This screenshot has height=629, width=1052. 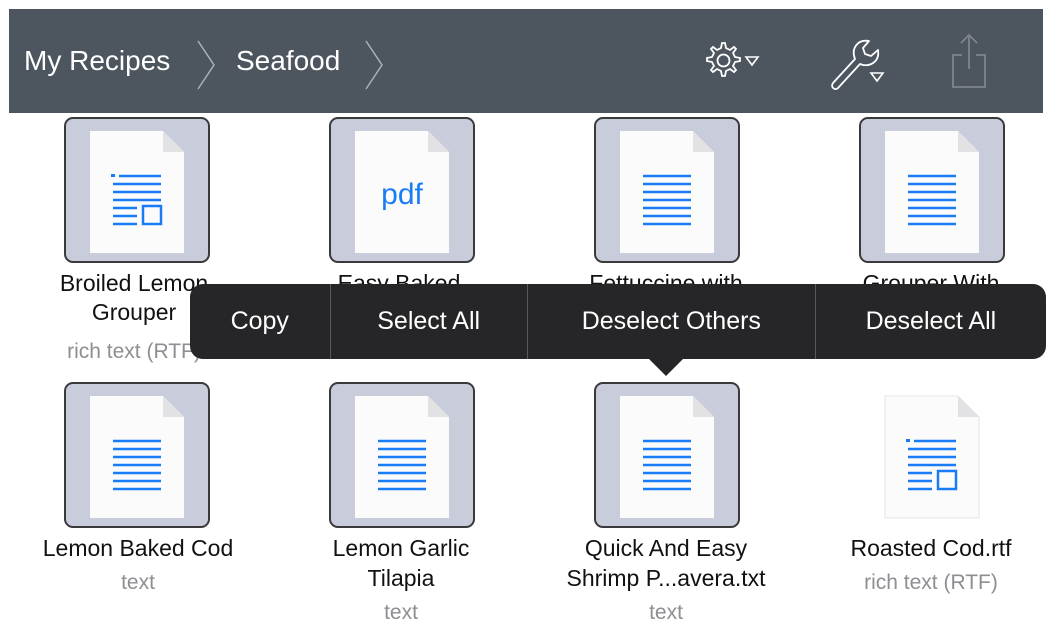 I want to click on share-icon, so click(x=969, y=61).